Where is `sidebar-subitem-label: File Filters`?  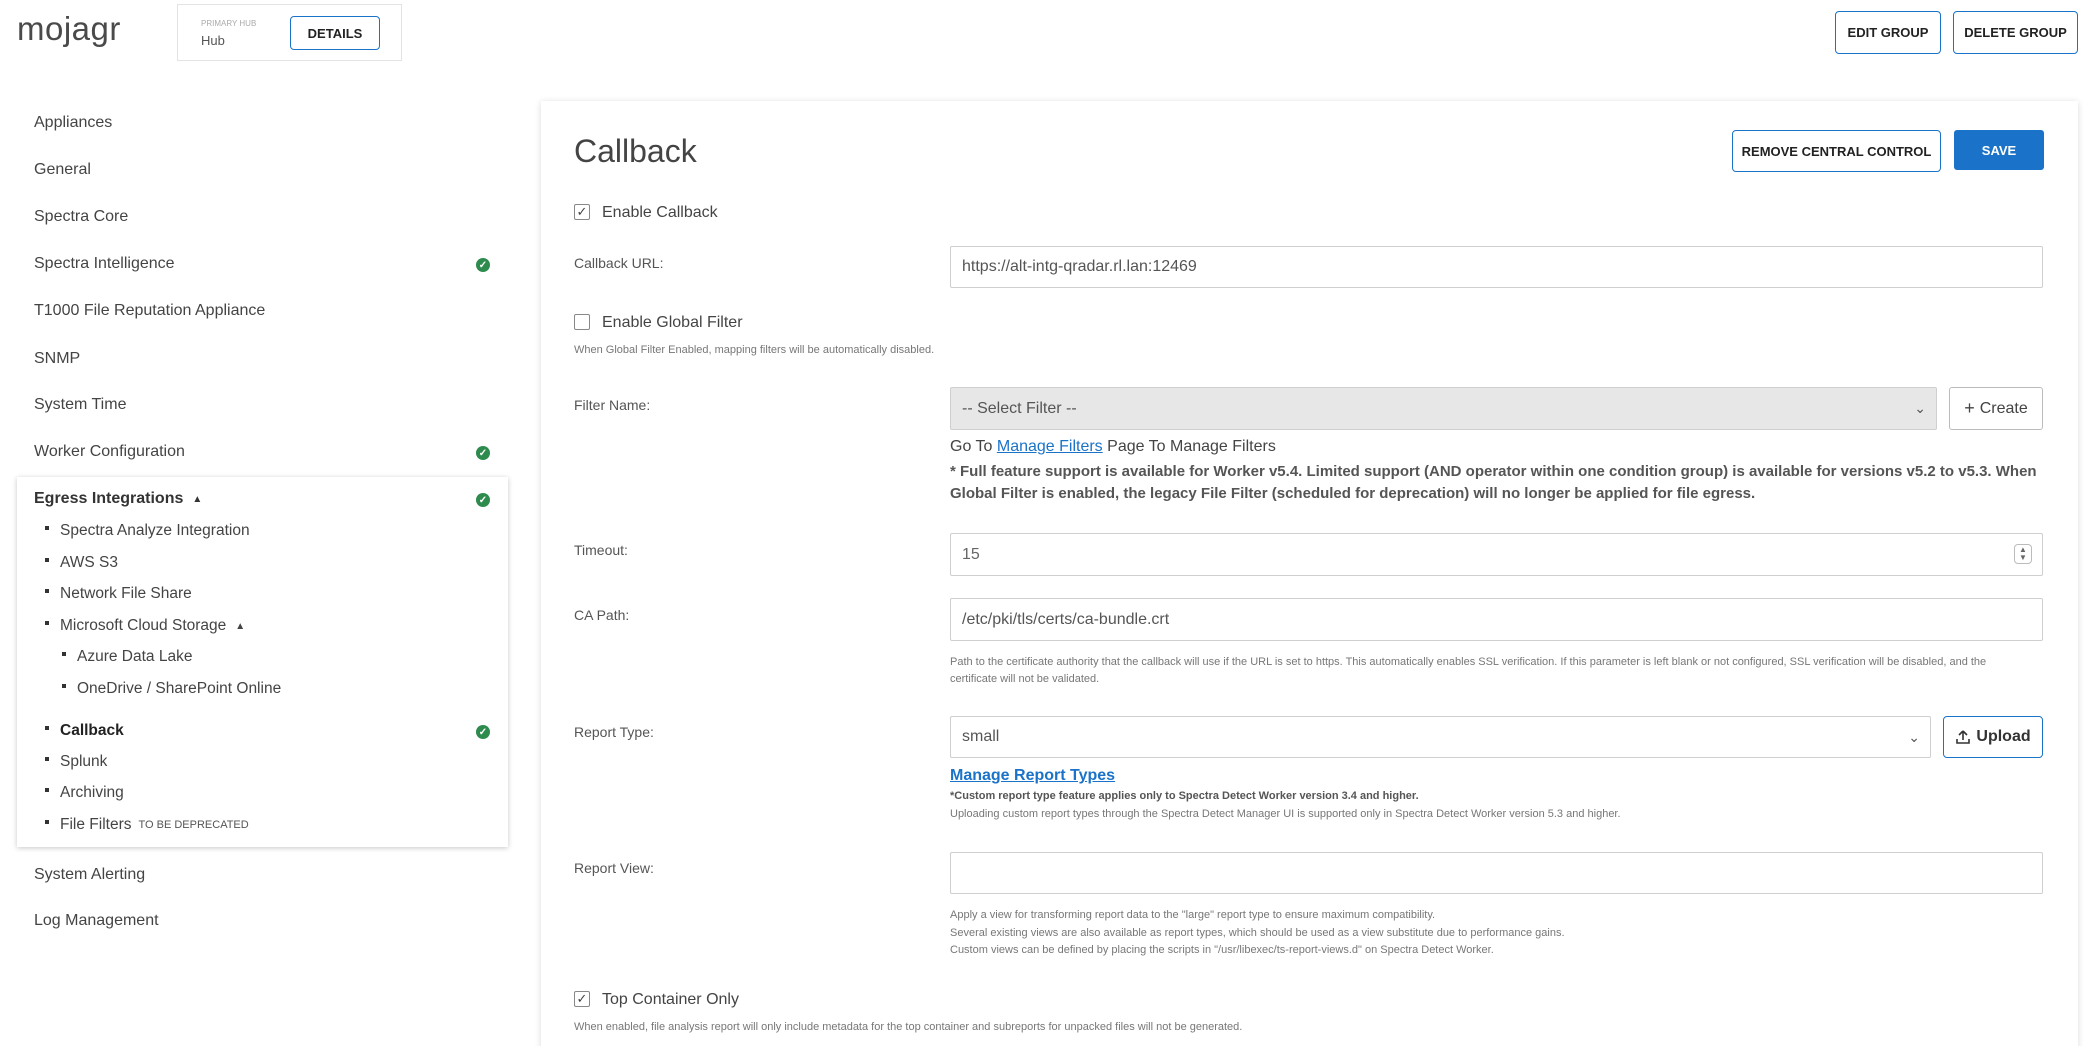
sidebar-subitem-label: File Filters is located at coordinates (96, 824).